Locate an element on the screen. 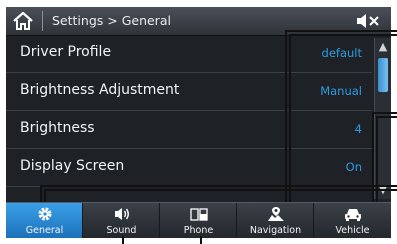 Image resolution: width=397 pixels, height=244 pixels. tab-general: General is located at coordinates (44, 220).